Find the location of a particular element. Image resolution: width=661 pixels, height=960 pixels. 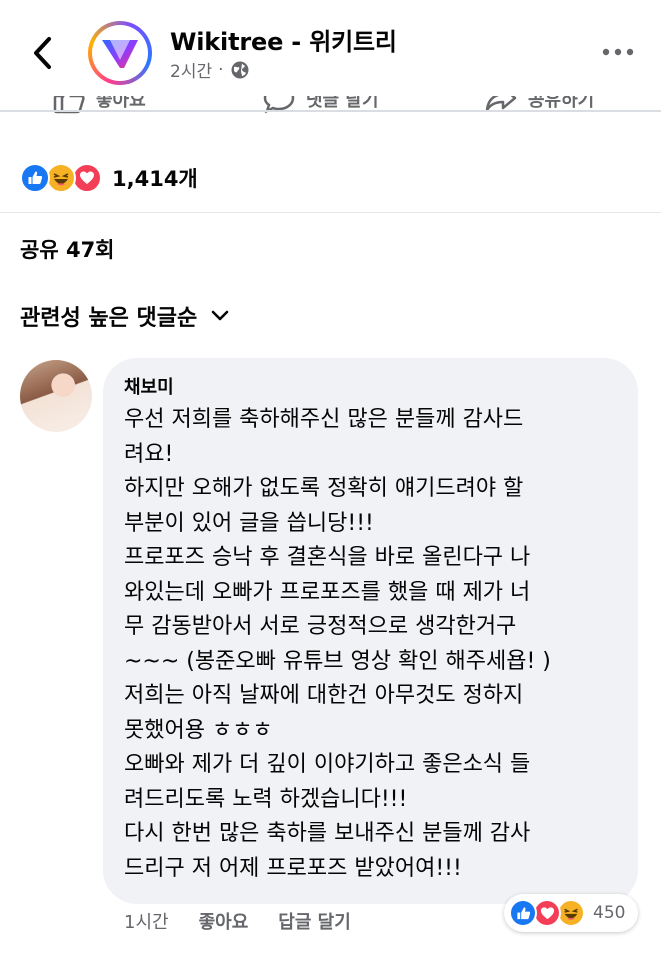

post-meta: 2시간 · is located at coordinates (210, 69).